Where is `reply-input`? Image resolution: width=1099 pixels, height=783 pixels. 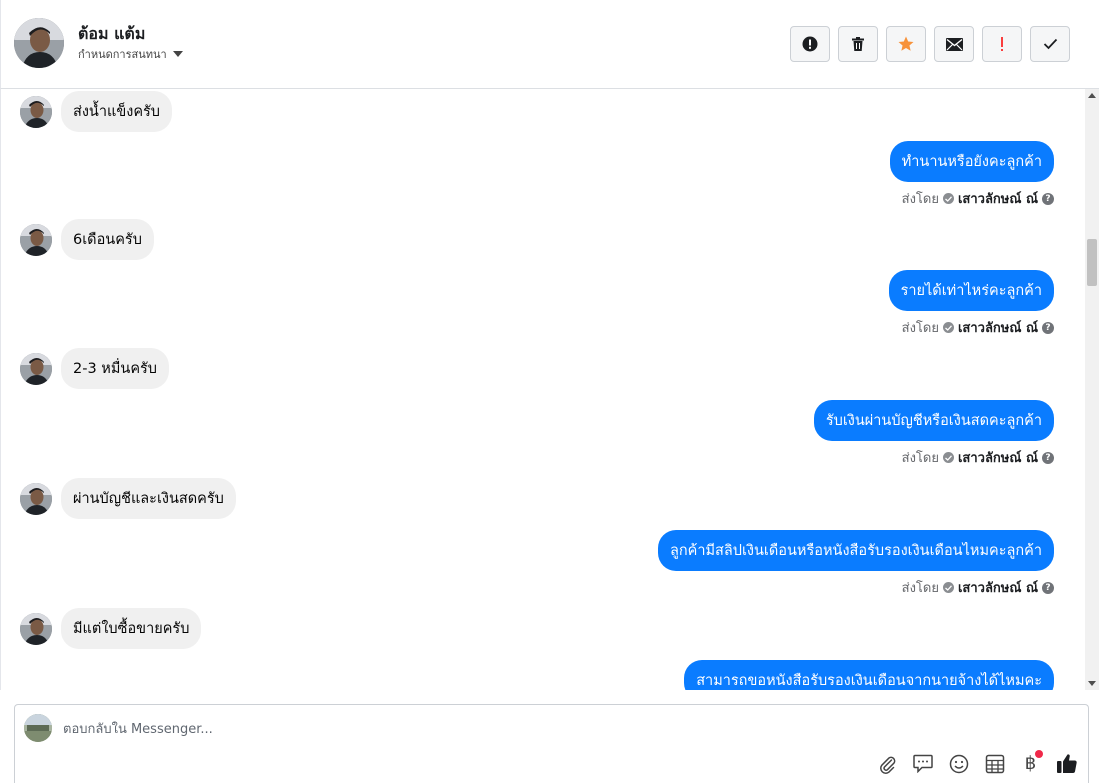 reply-input is located at coordinates (413, 729).